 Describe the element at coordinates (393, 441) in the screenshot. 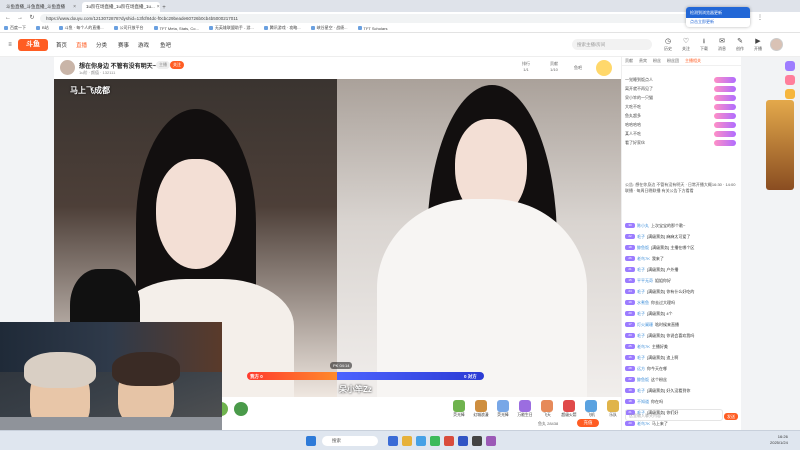

I see `taskview-icon` at that location.